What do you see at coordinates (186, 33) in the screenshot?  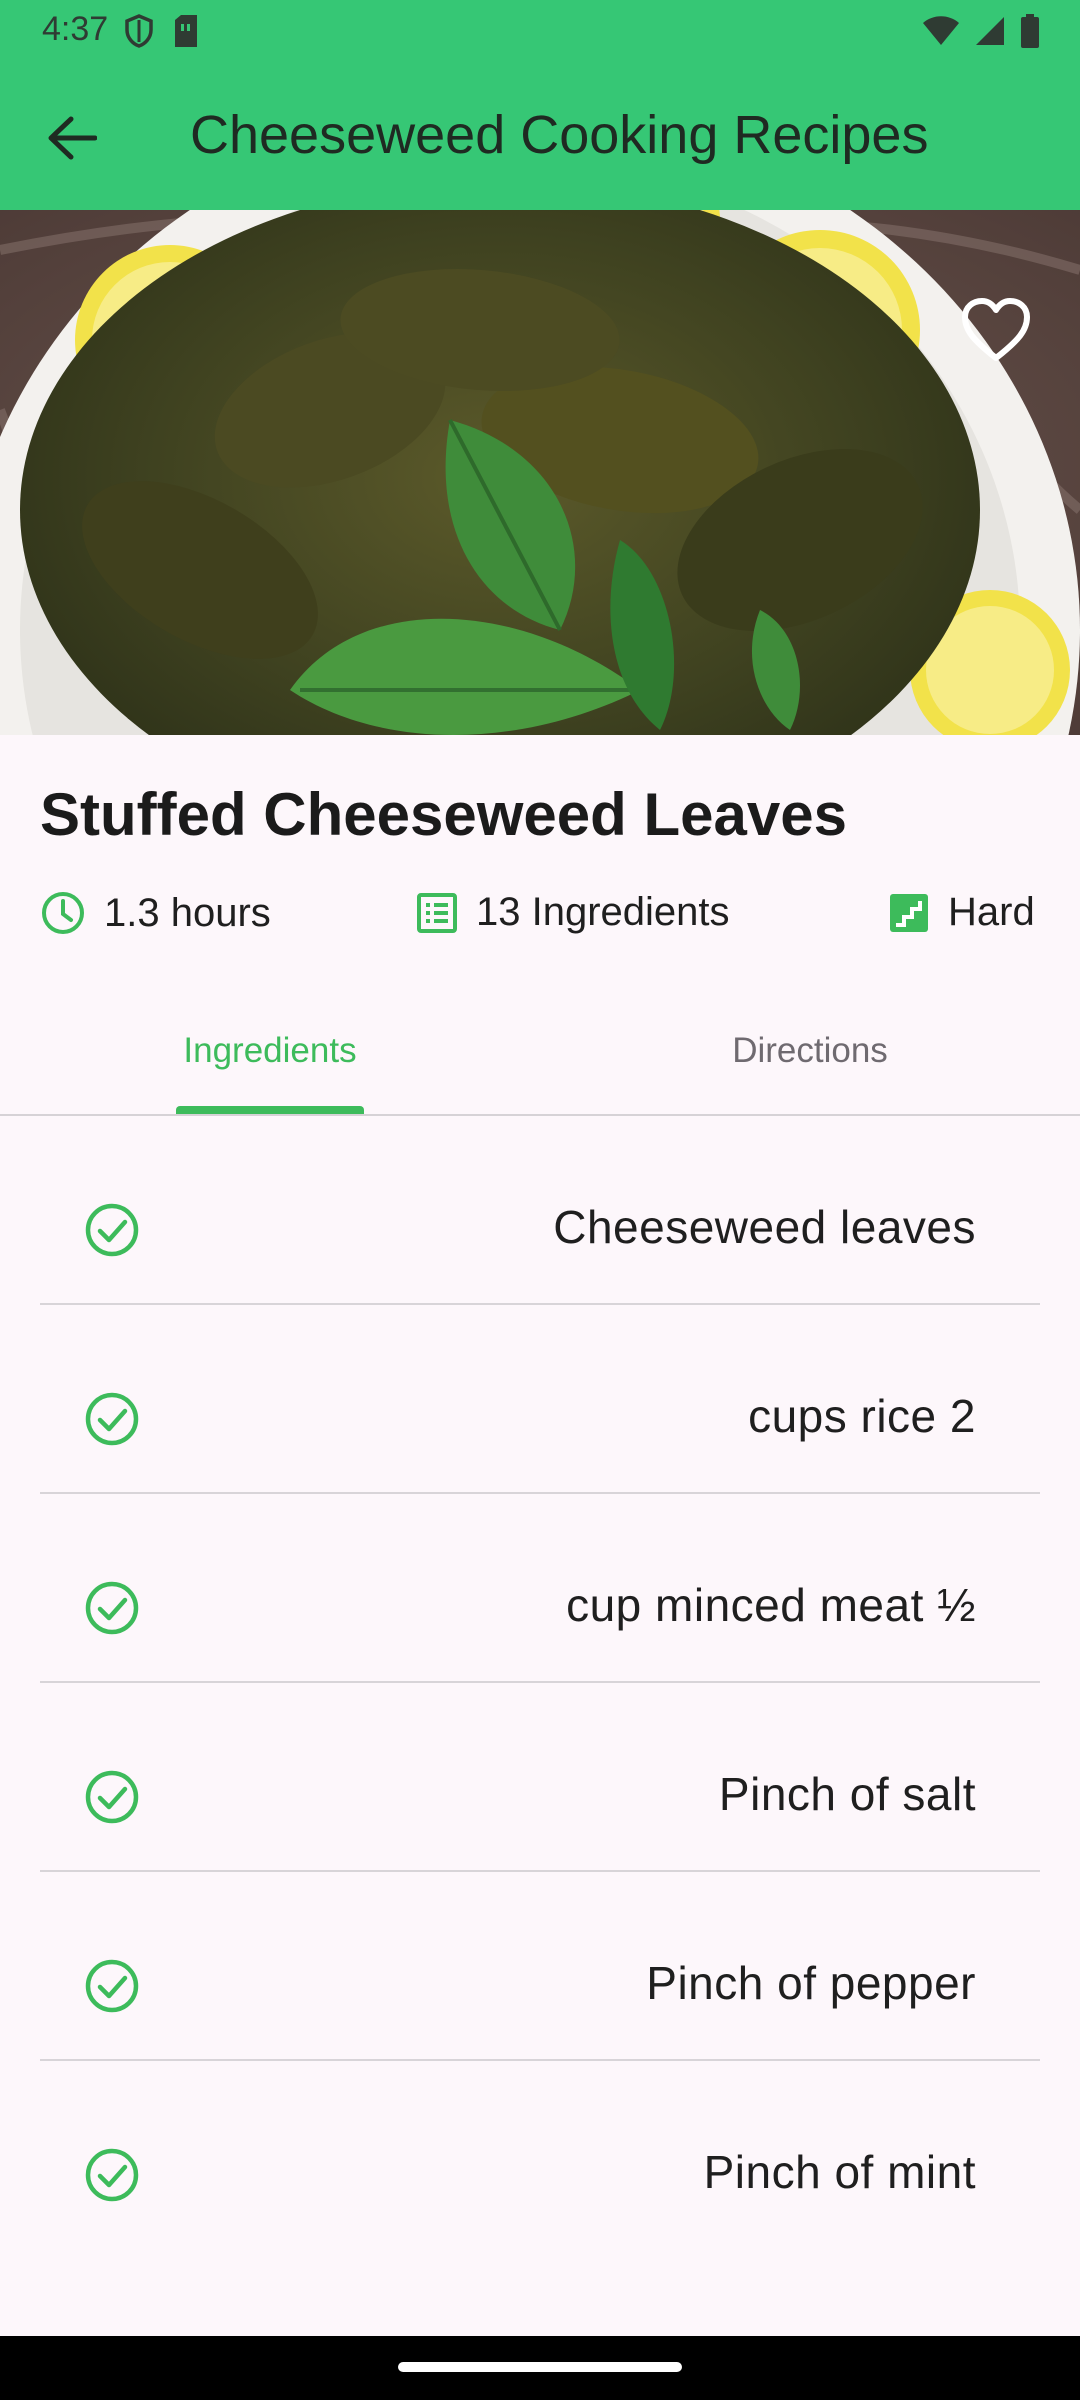 I see `sim-card-icon` at bounding box center [186, 33].